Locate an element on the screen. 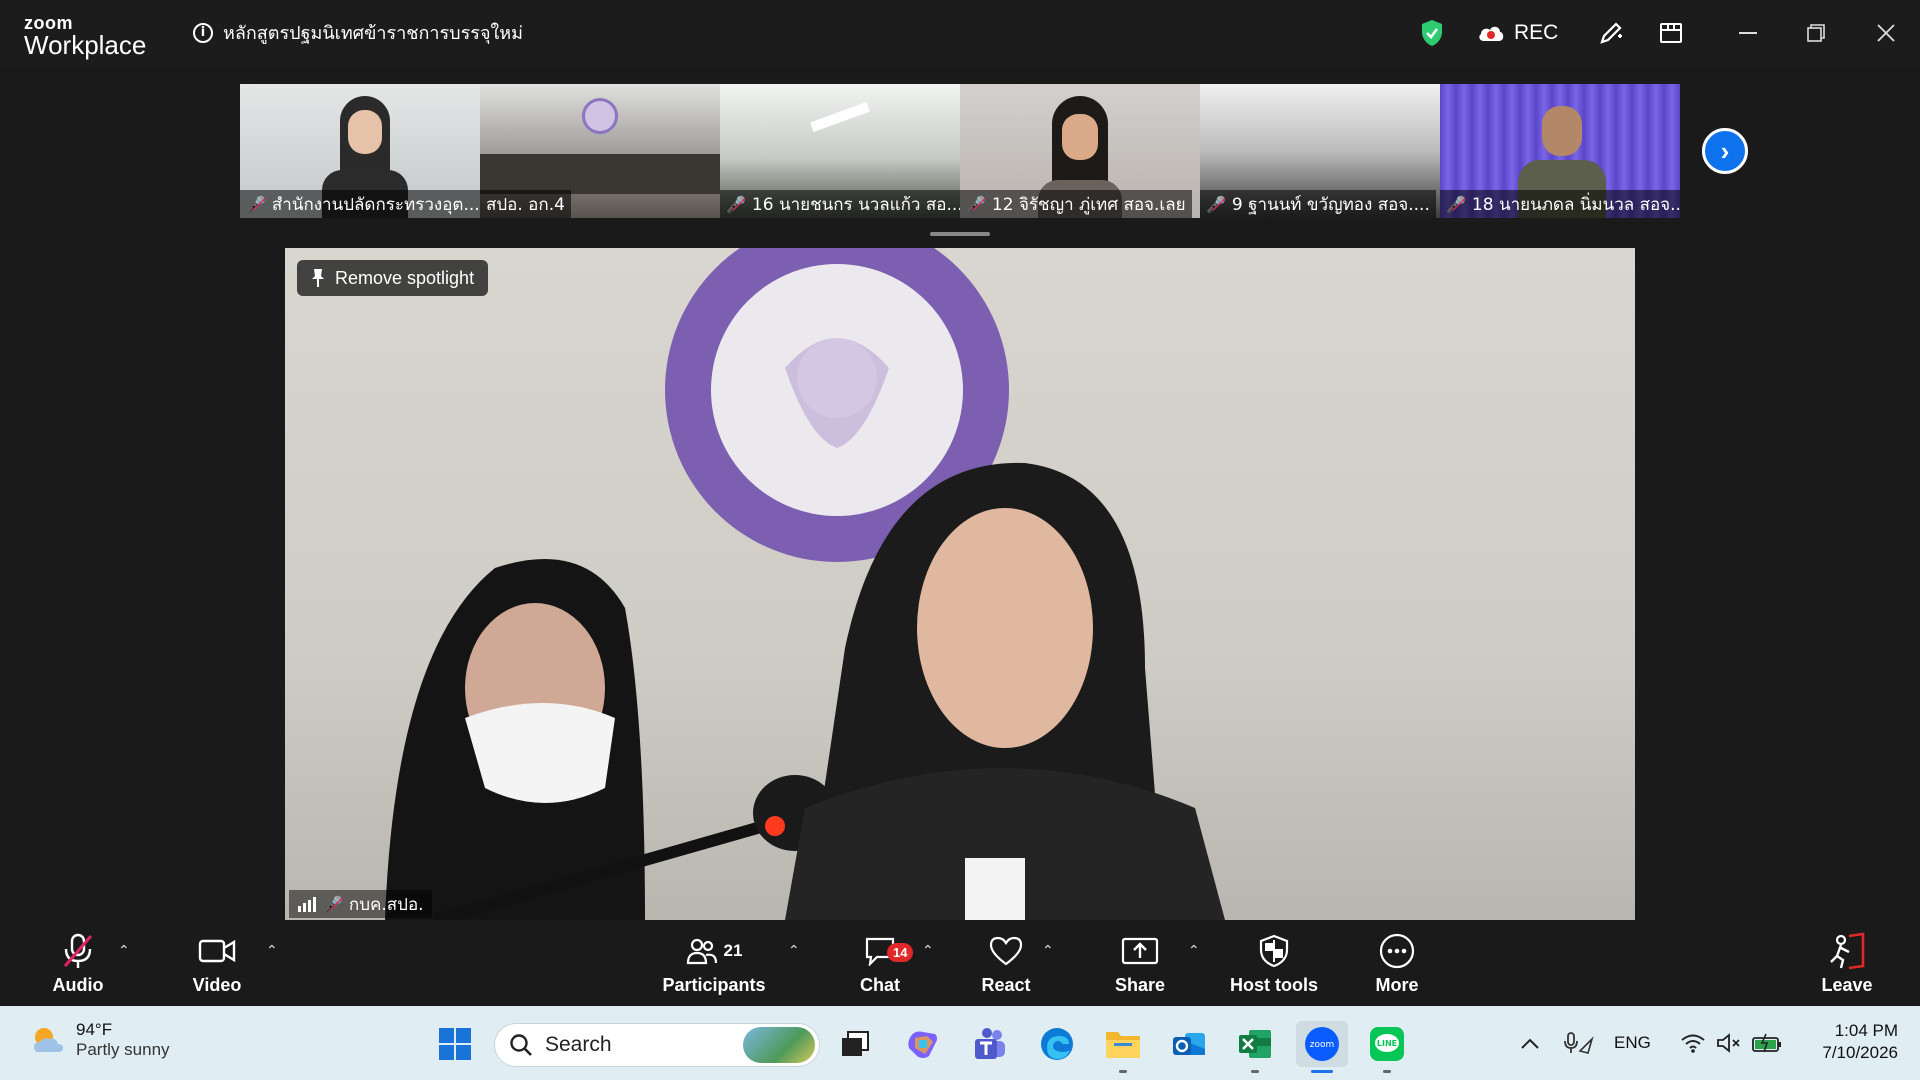 This screenshot has width=1920, height=1080. signal-strength-icon is located at coordinates (307, 904).